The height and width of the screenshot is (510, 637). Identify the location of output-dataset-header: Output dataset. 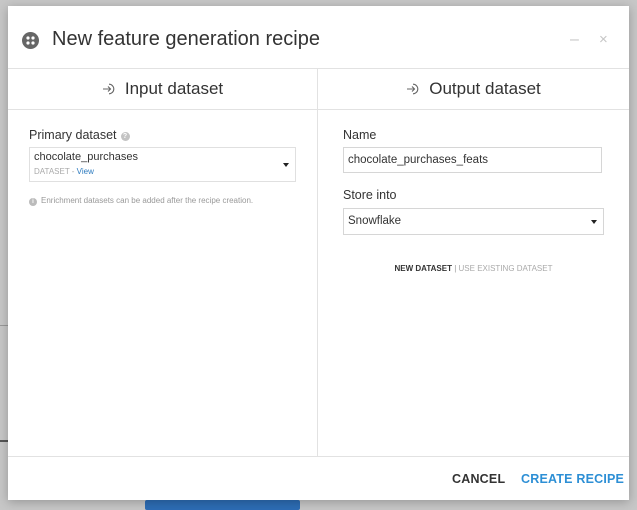
(473, 89).